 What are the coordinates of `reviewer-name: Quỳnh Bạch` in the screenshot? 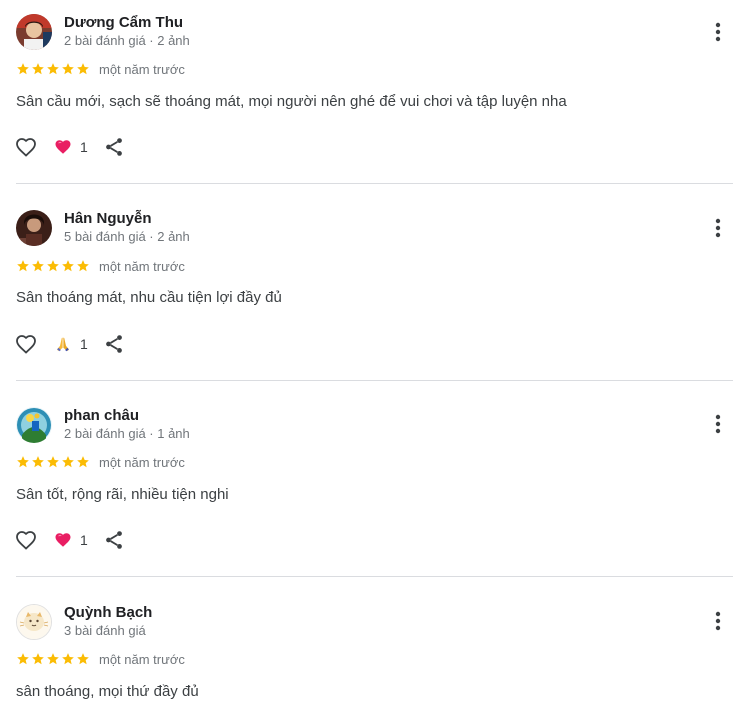 It's located at (108, 612).